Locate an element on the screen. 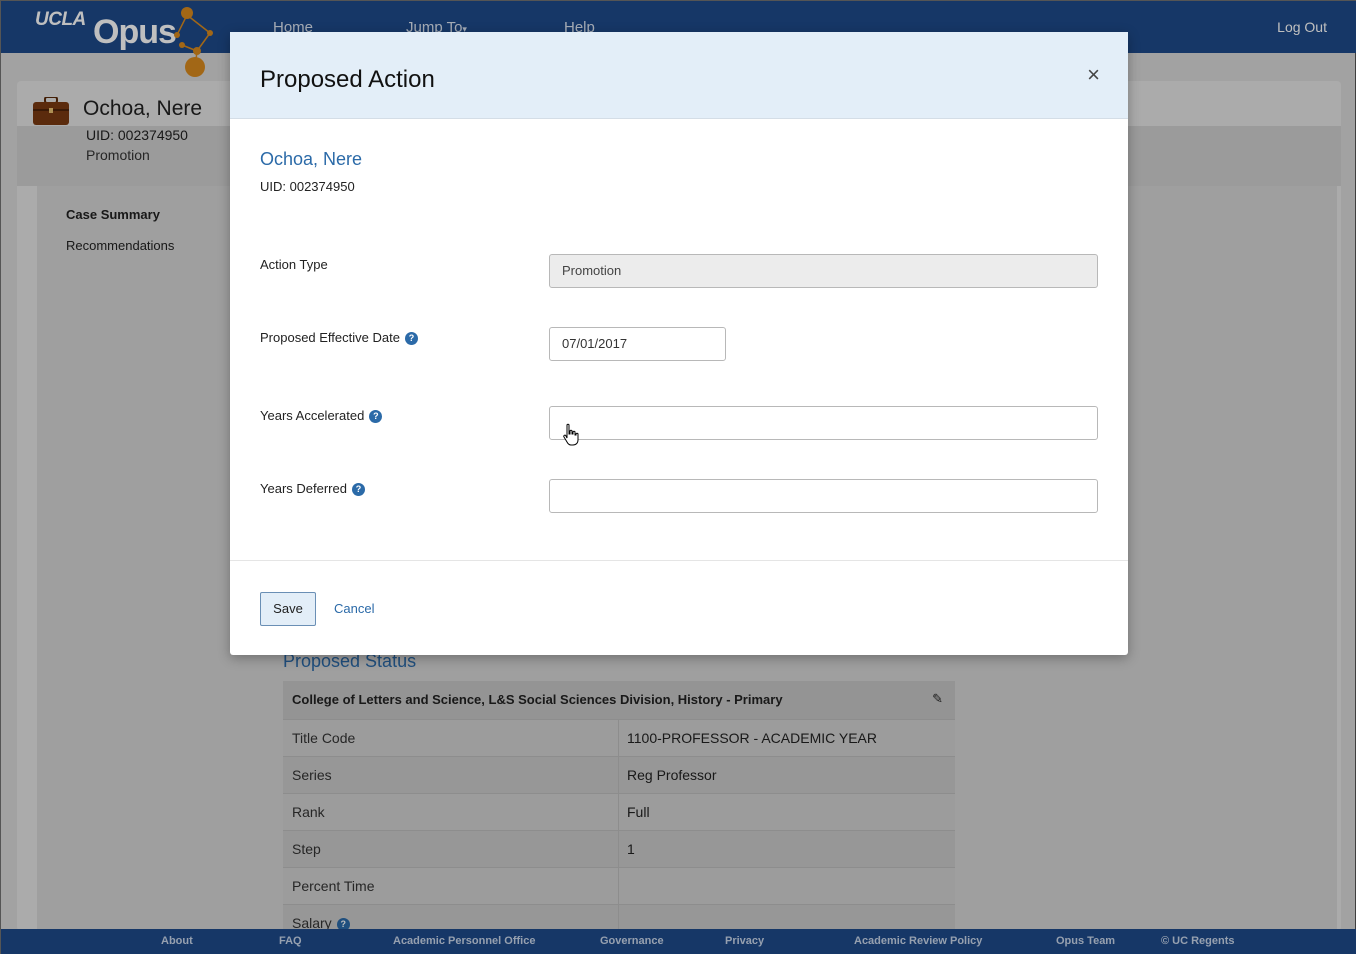  effective-date-input: 07/01/2017 is located at coordinates (637, 344).